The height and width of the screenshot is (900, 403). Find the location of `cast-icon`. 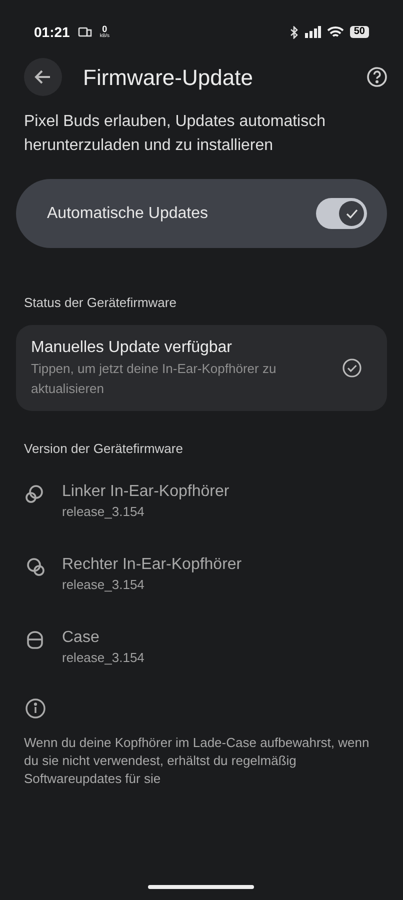

cast-icon is located at coordinates (85, 32).